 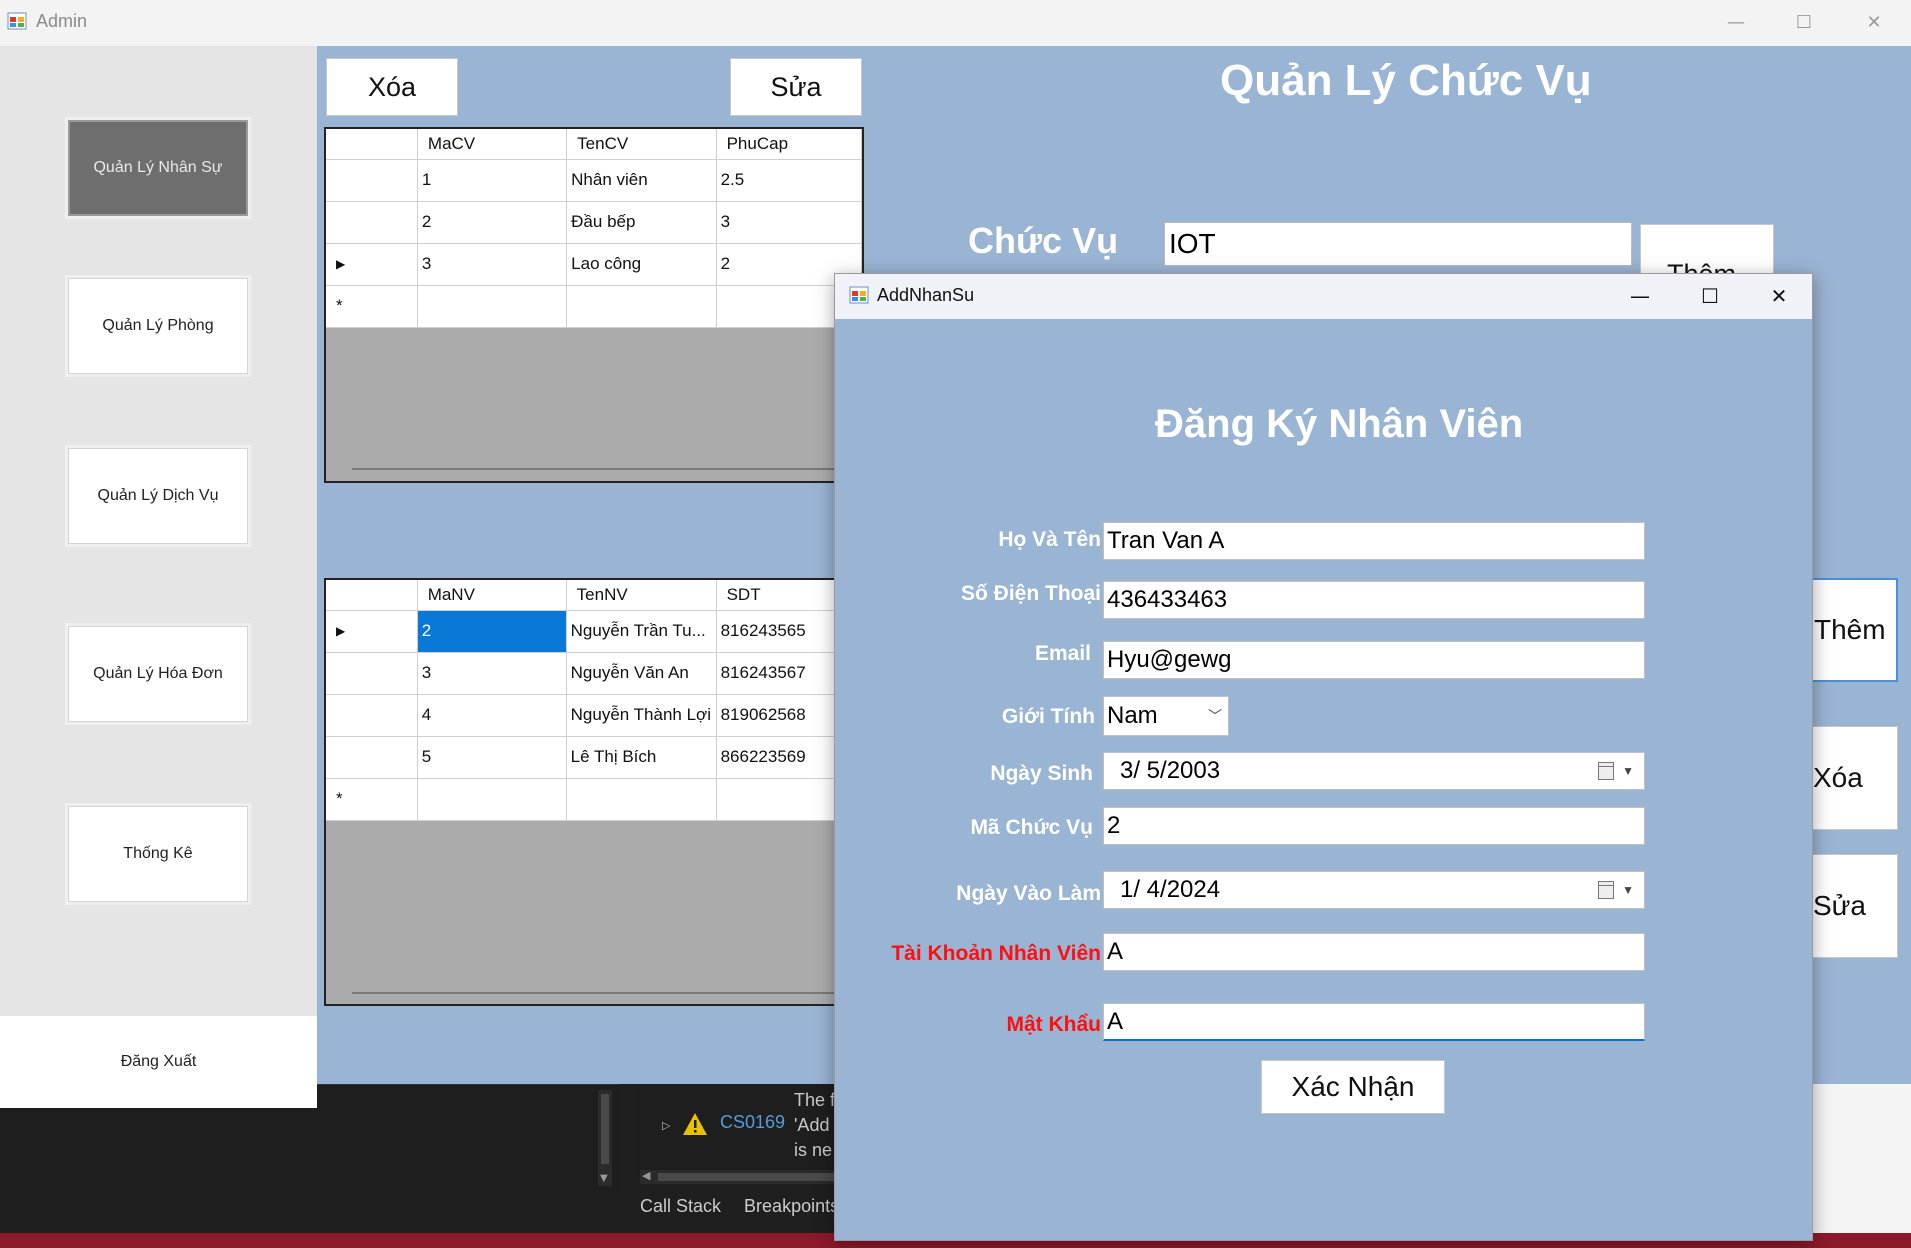 I want to click on cell-tennv: Nguyễn Thành Lợi, so click(x=641, y=715).